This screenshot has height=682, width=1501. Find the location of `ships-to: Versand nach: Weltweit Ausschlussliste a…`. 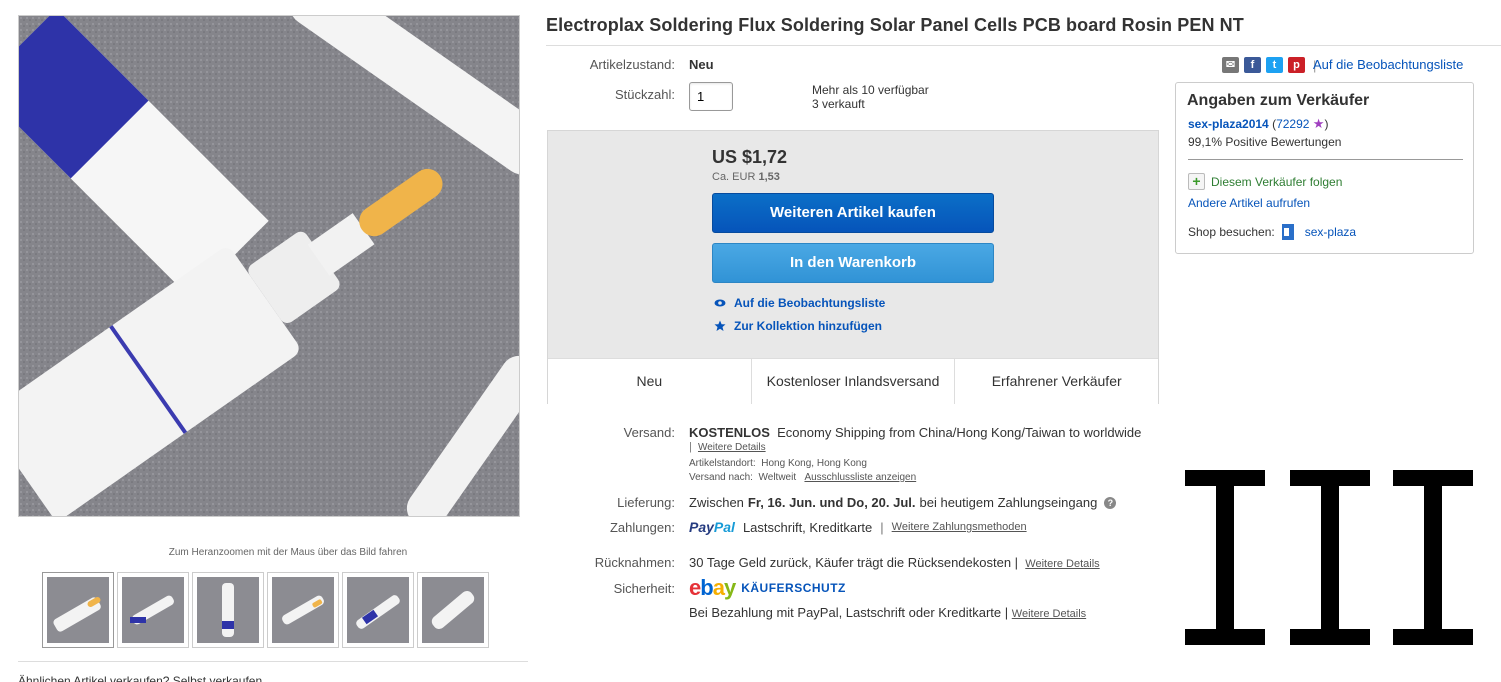

ships-to: Versand nach: Weltweit Ausschlussliste a… is located at coordinates (802, 477).